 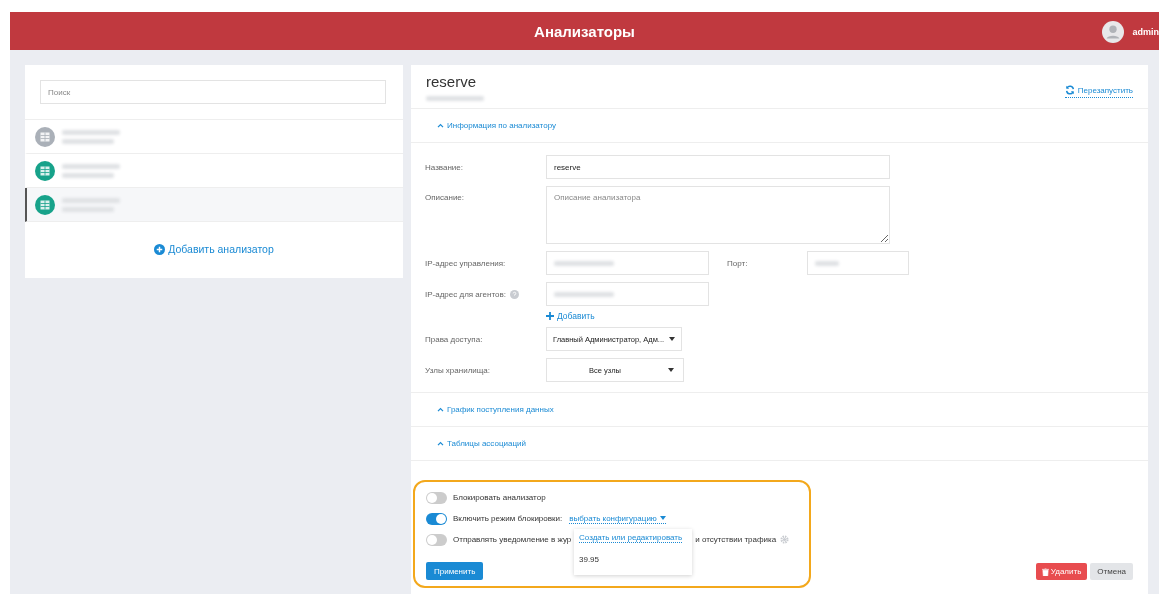 I want to click on field-label: Название:, so click(x=444, y=167).